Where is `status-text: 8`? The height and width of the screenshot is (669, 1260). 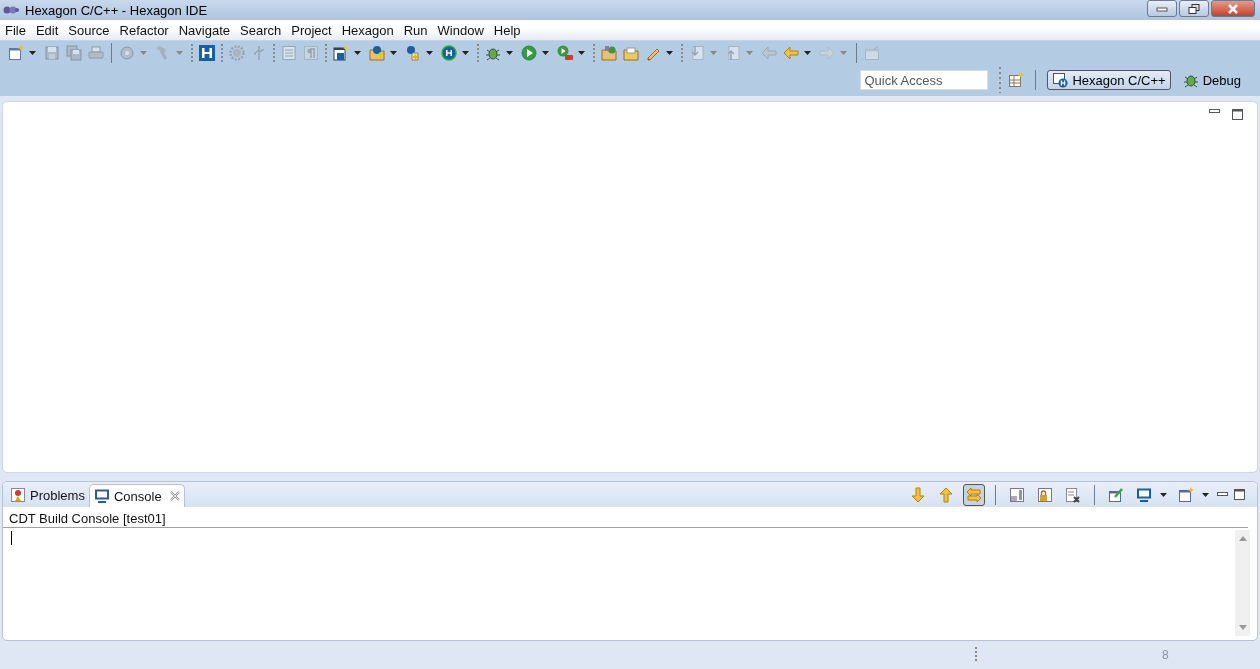
status-text: 8 is located at coordinates (1165, 655).